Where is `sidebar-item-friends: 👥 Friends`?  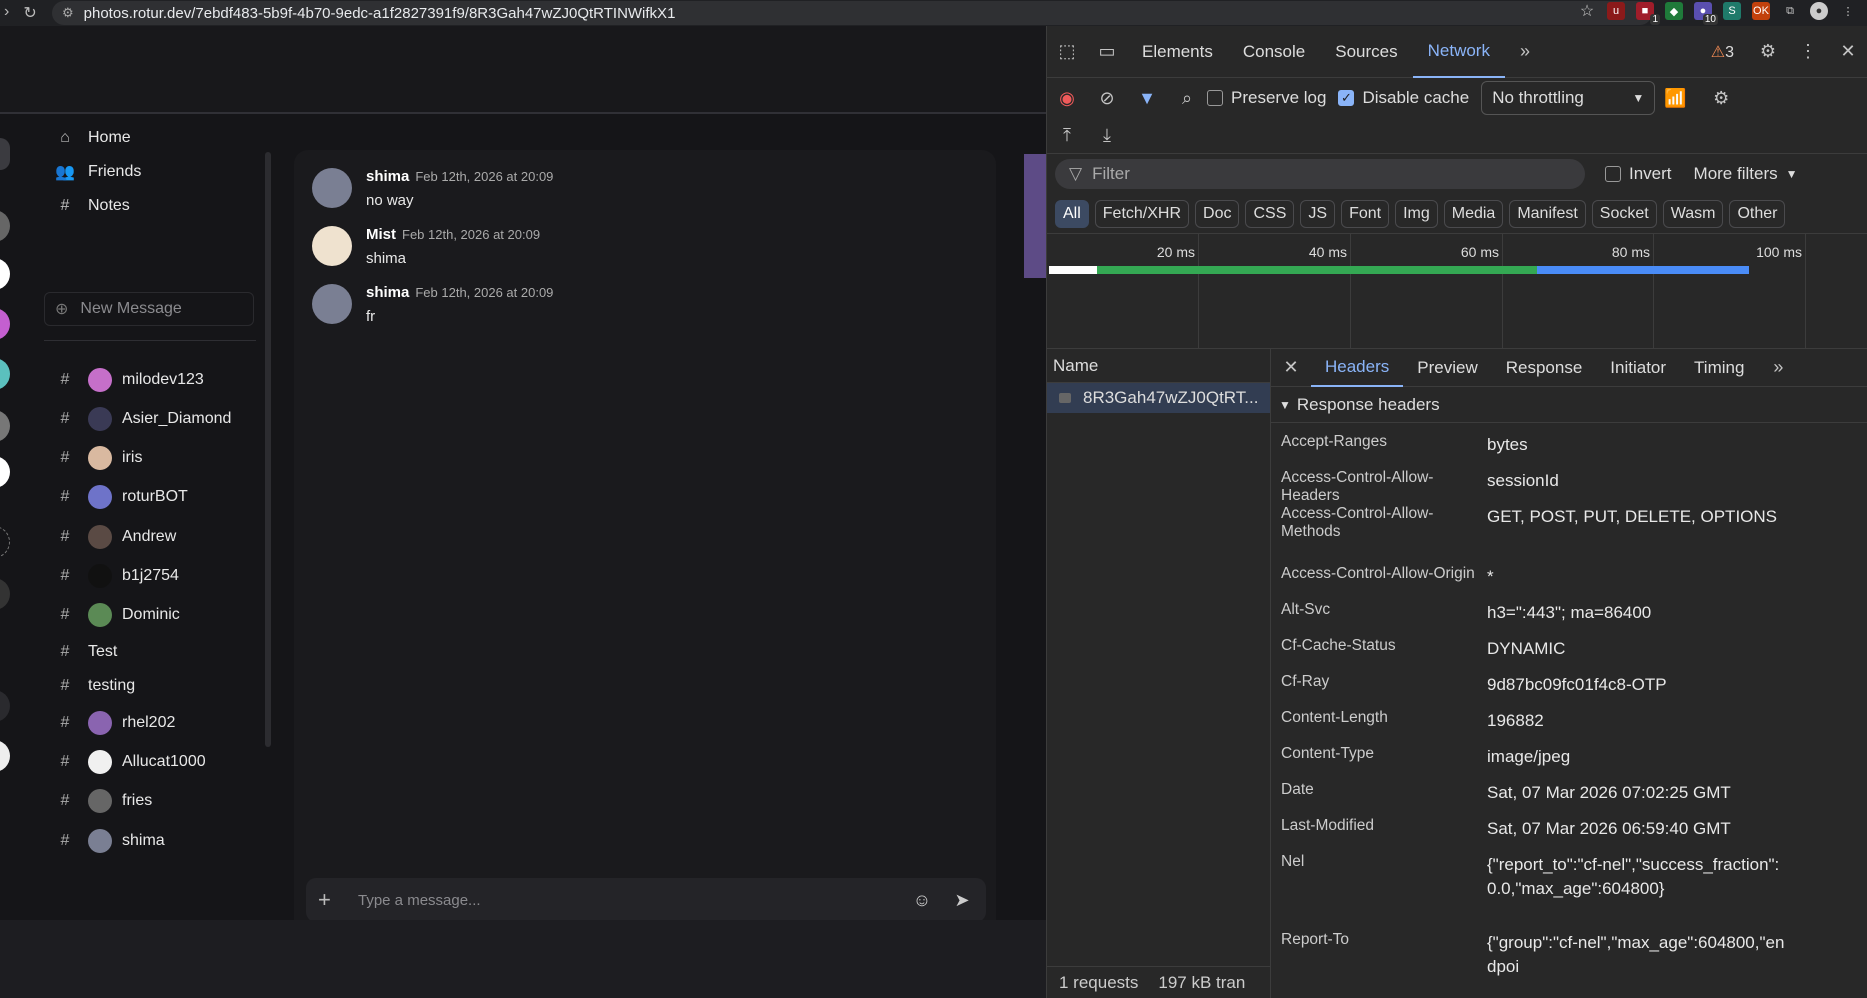
sidebar-item-friends: 👥 Friends is located at coordinates (97, 172).